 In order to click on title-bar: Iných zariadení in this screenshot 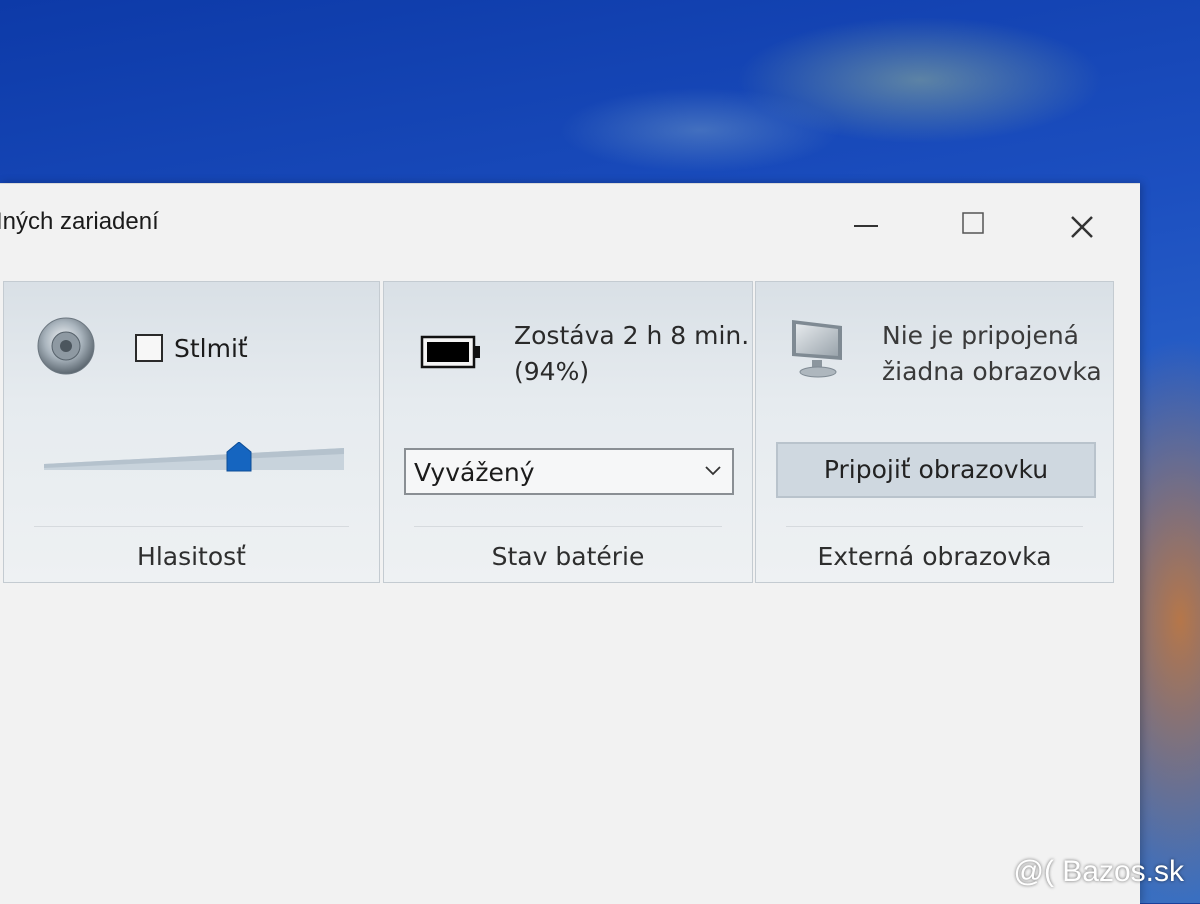, I will do `click(570, 225)`.